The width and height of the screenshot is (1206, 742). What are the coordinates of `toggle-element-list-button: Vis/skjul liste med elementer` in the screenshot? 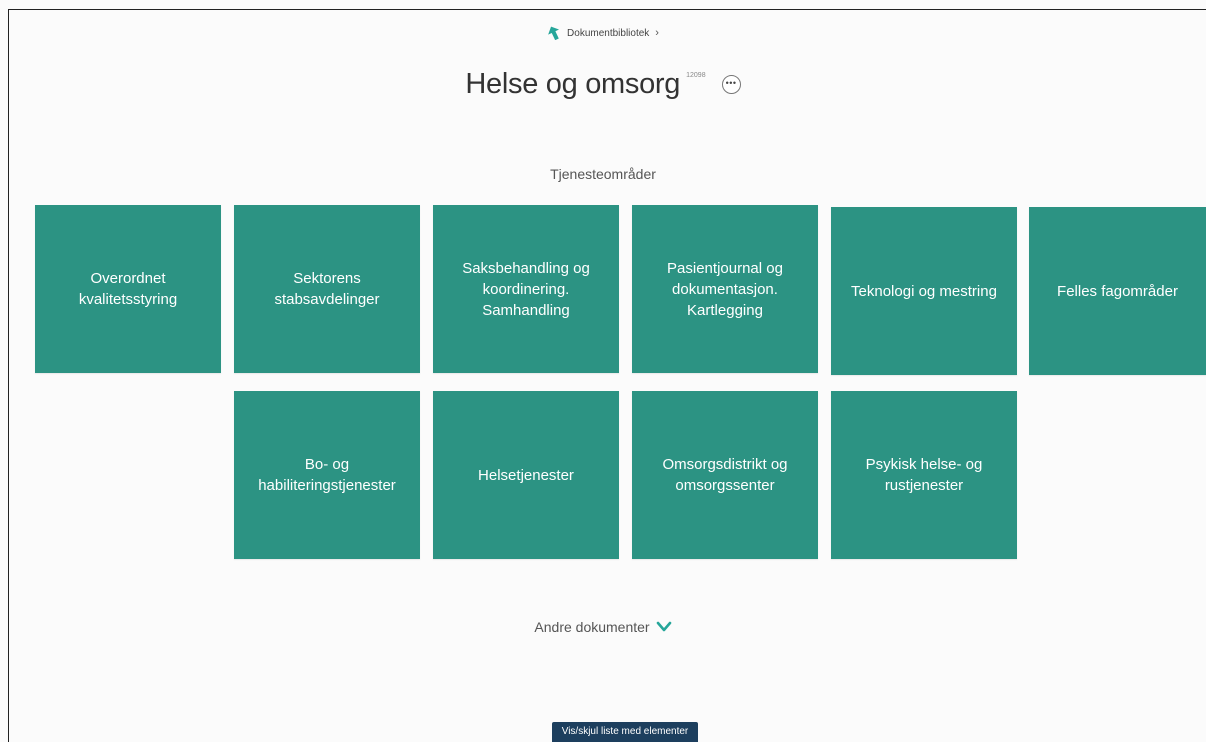 It's located at (625, 732).